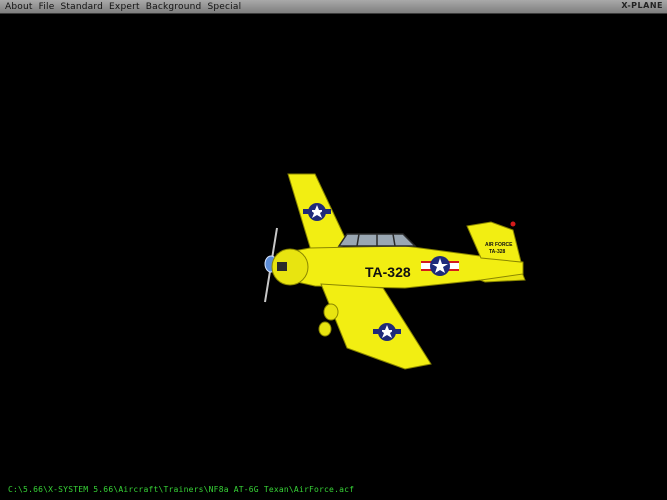  What do you see at coordinates (331, 312) in the screenshot?
I see `landing-gear-left` at bounding box center [331, 312].